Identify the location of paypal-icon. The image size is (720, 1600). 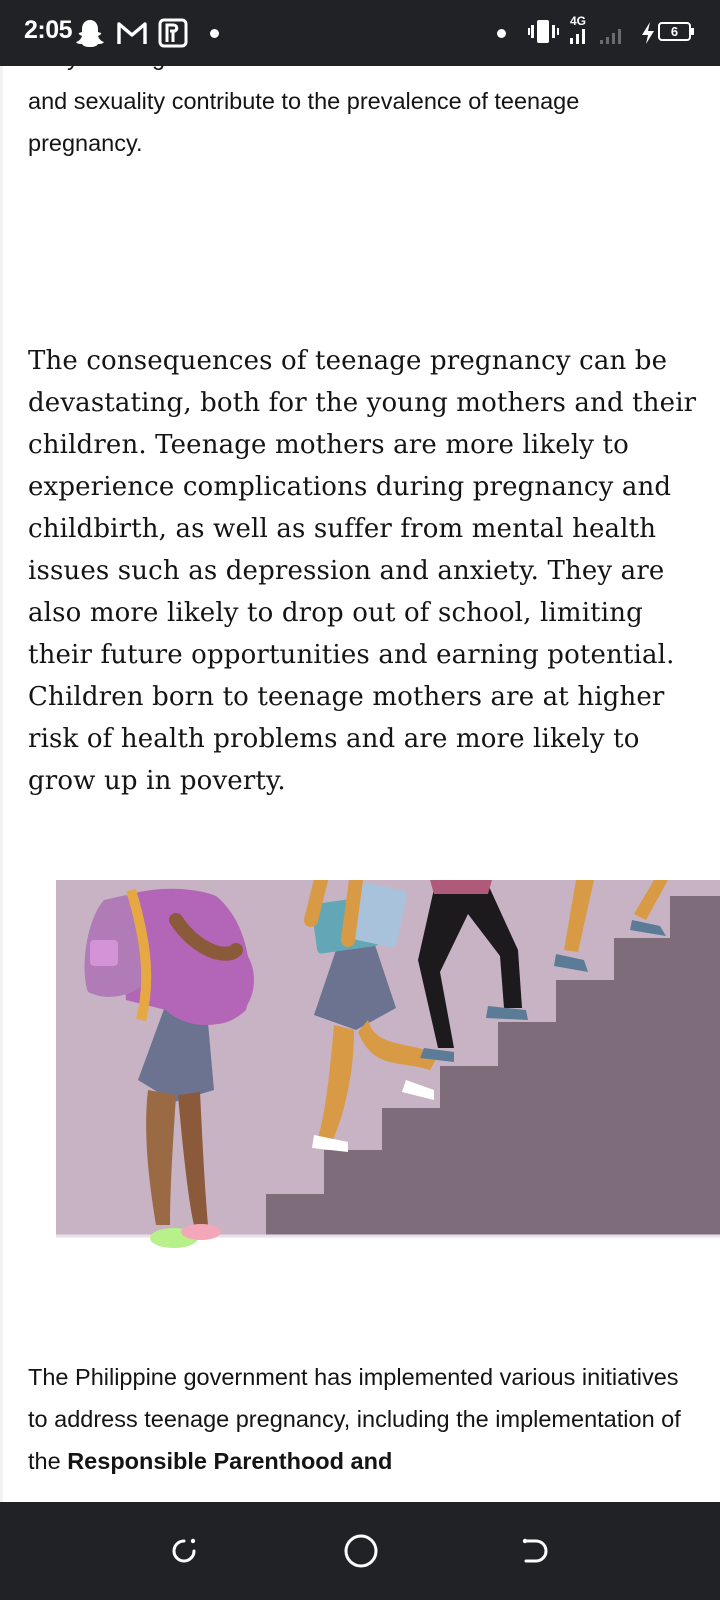
(173, 33).